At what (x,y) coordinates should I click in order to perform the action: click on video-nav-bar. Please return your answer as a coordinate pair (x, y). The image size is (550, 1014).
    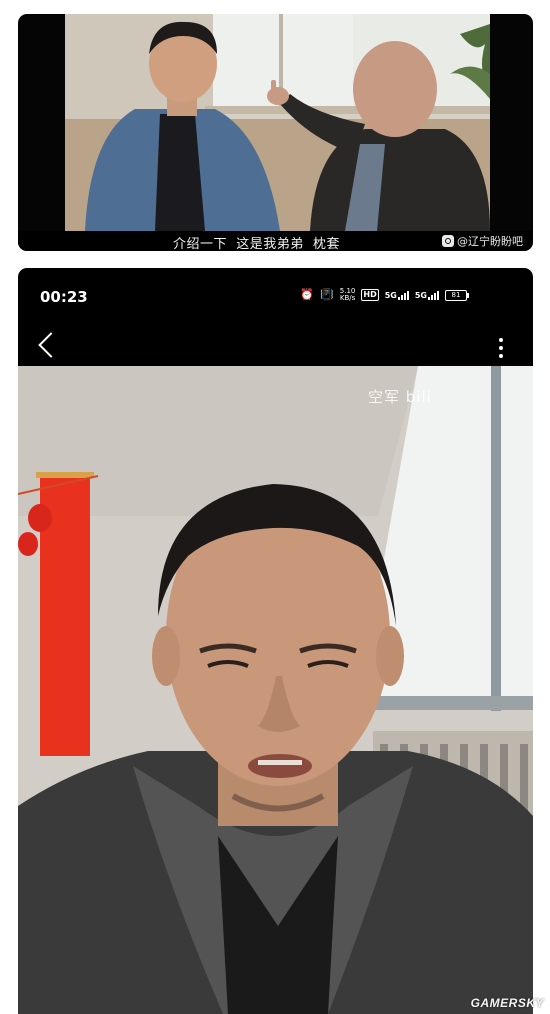
    Looking at the image, I should click on (275, 346).